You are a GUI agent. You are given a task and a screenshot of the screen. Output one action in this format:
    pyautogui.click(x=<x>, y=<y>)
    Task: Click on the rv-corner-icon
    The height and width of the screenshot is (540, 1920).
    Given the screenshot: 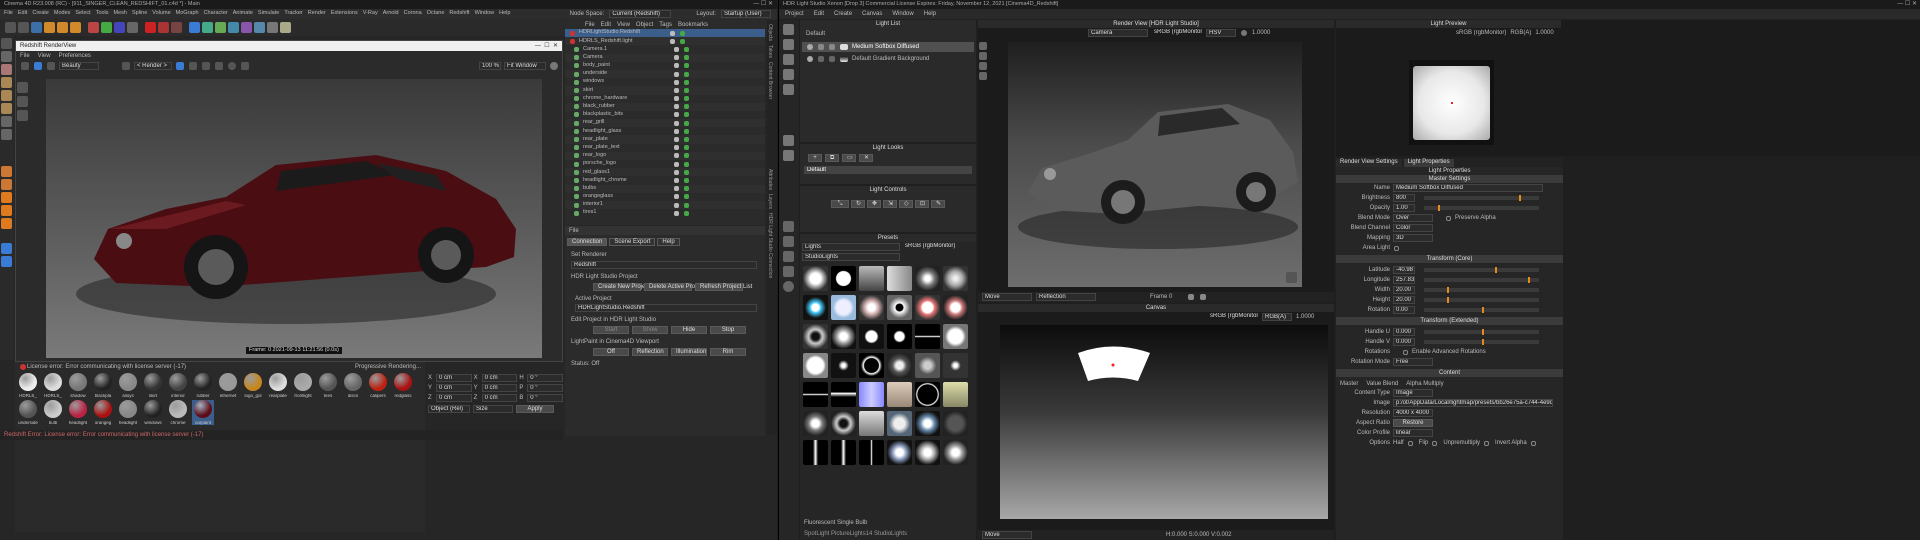 What is the action you would take?
    pyautogui.click(x=1291, y=277)
    